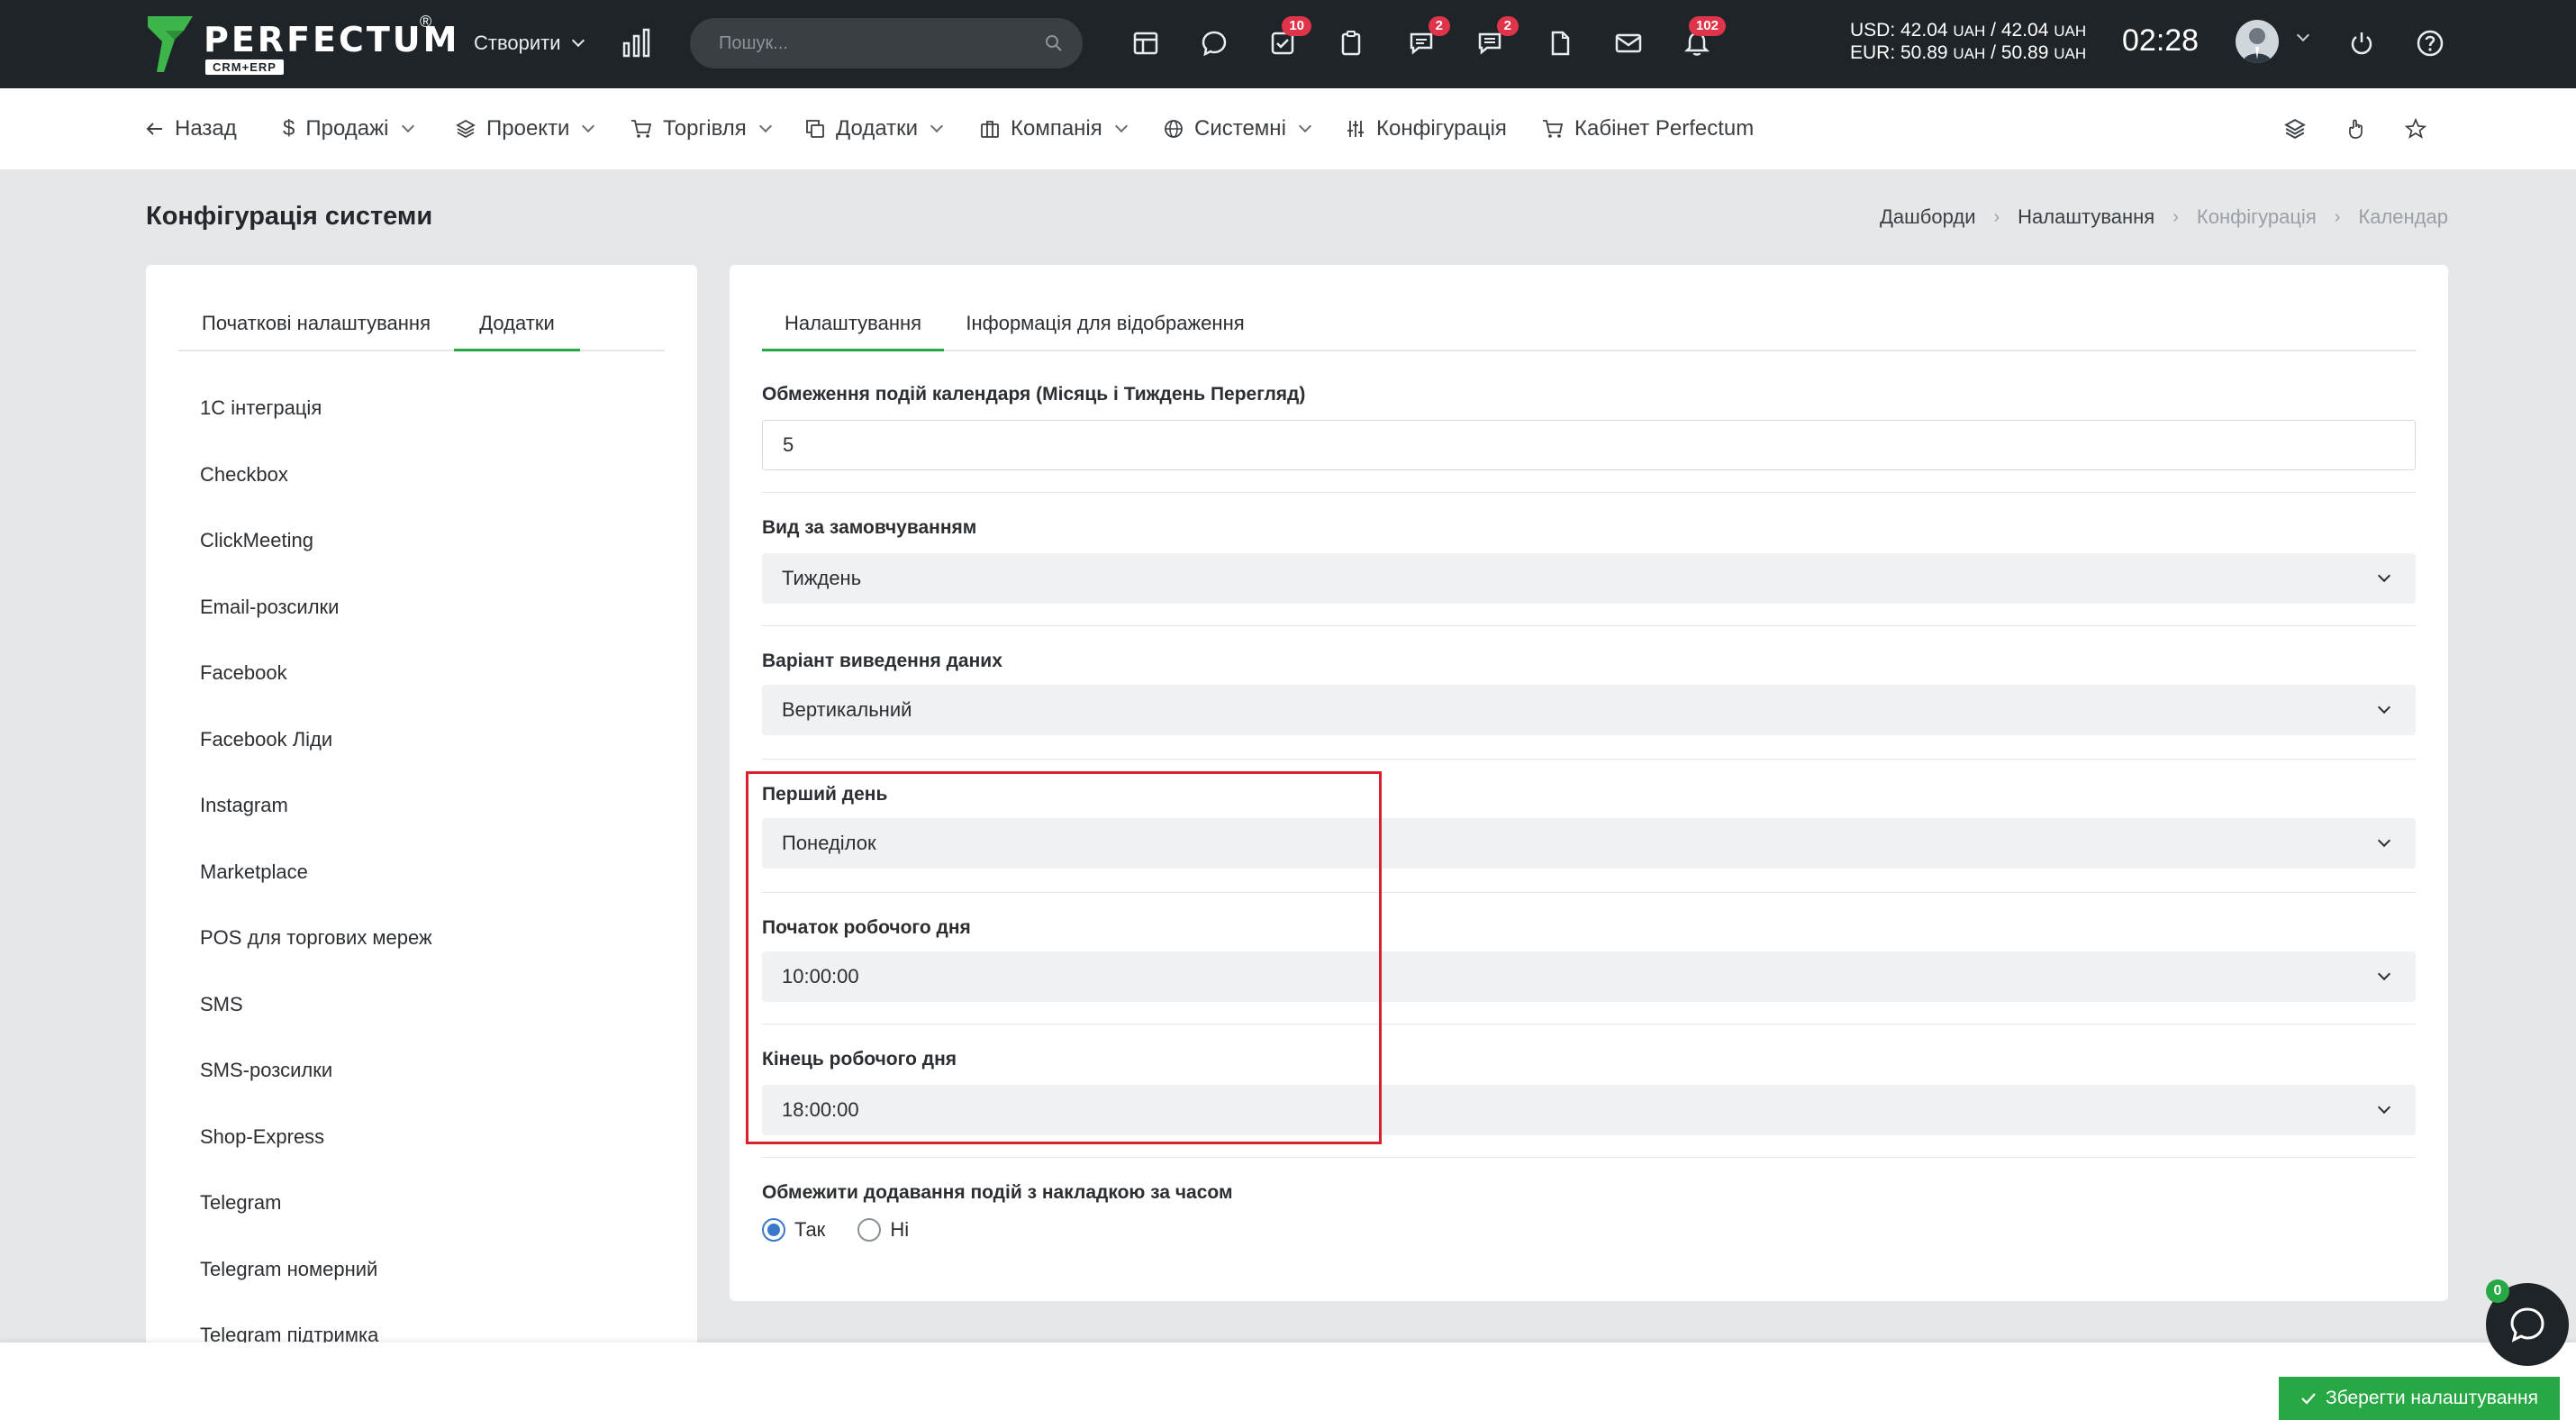 The width and height of the screenshot is (2576, 1420). I want to click on user-menu-chevron-icon, so click(2303, 35).